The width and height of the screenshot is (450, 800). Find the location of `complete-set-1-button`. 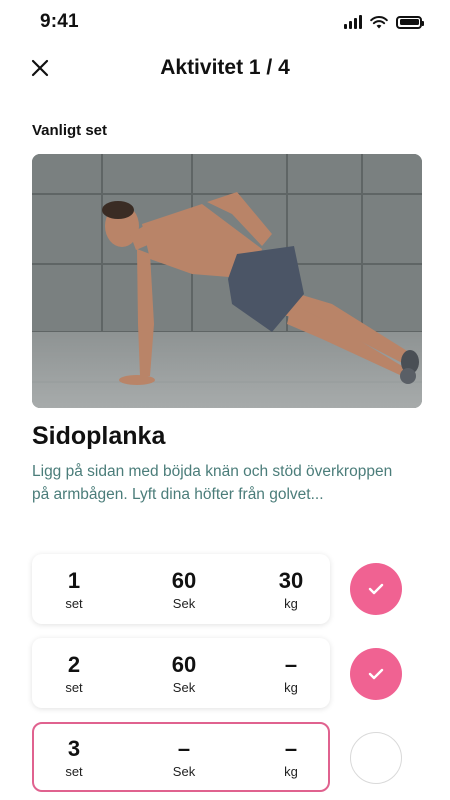

complete-set-1-button is located at coordinates (376, 589).